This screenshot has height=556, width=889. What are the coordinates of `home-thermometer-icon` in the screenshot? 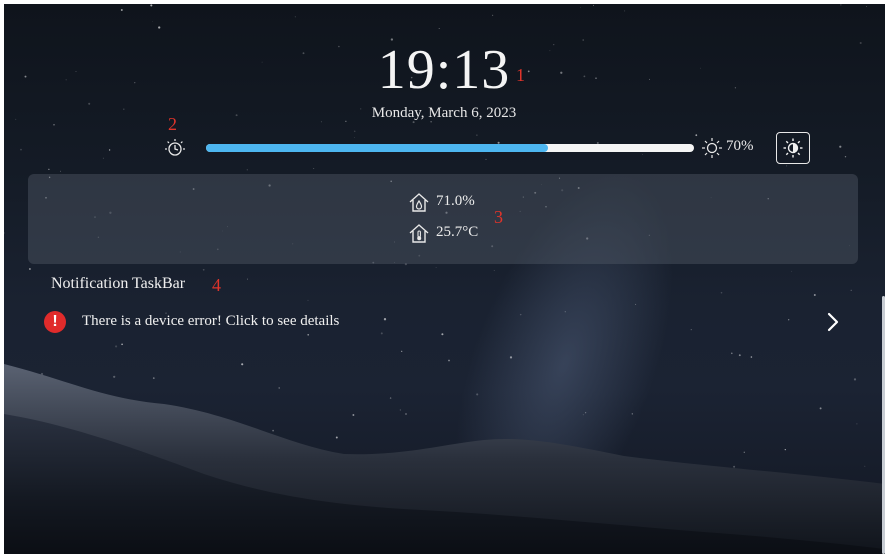 It's located at (419, 233).